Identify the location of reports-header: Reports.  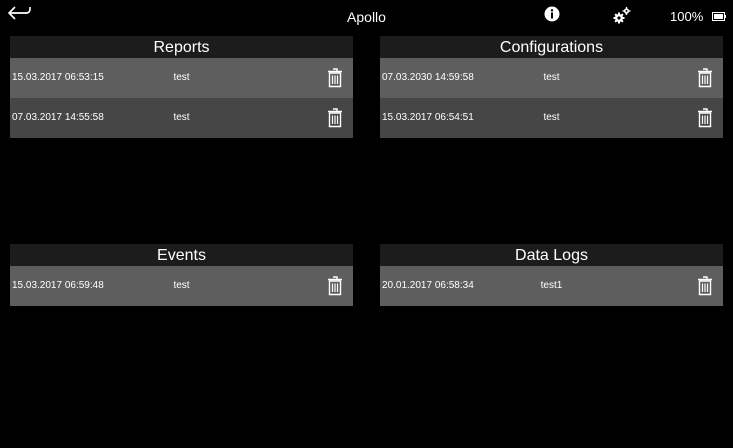
(181, 47).